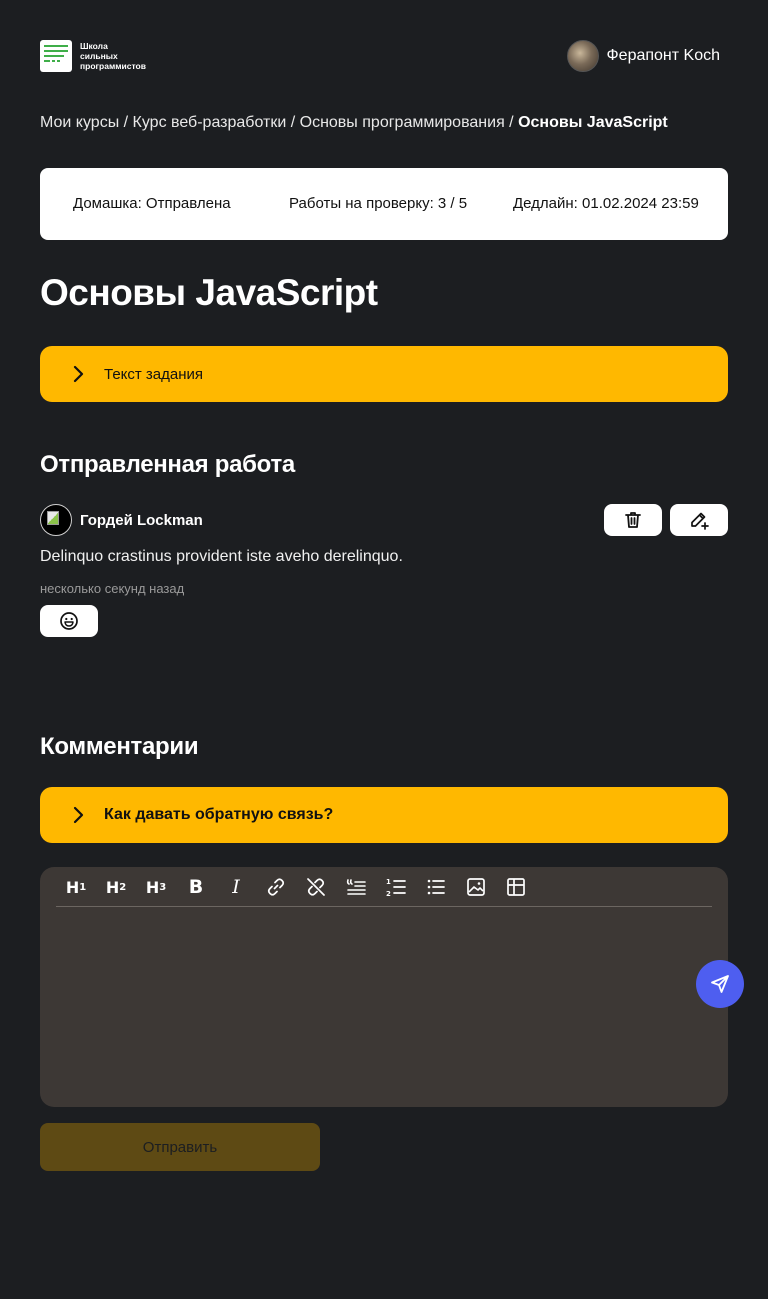 The width and height of the screenshot is (768, 1299). Describe the element at coordinates (76, 887) in the screenshot. I see `heading-1-button: H1` at that location.